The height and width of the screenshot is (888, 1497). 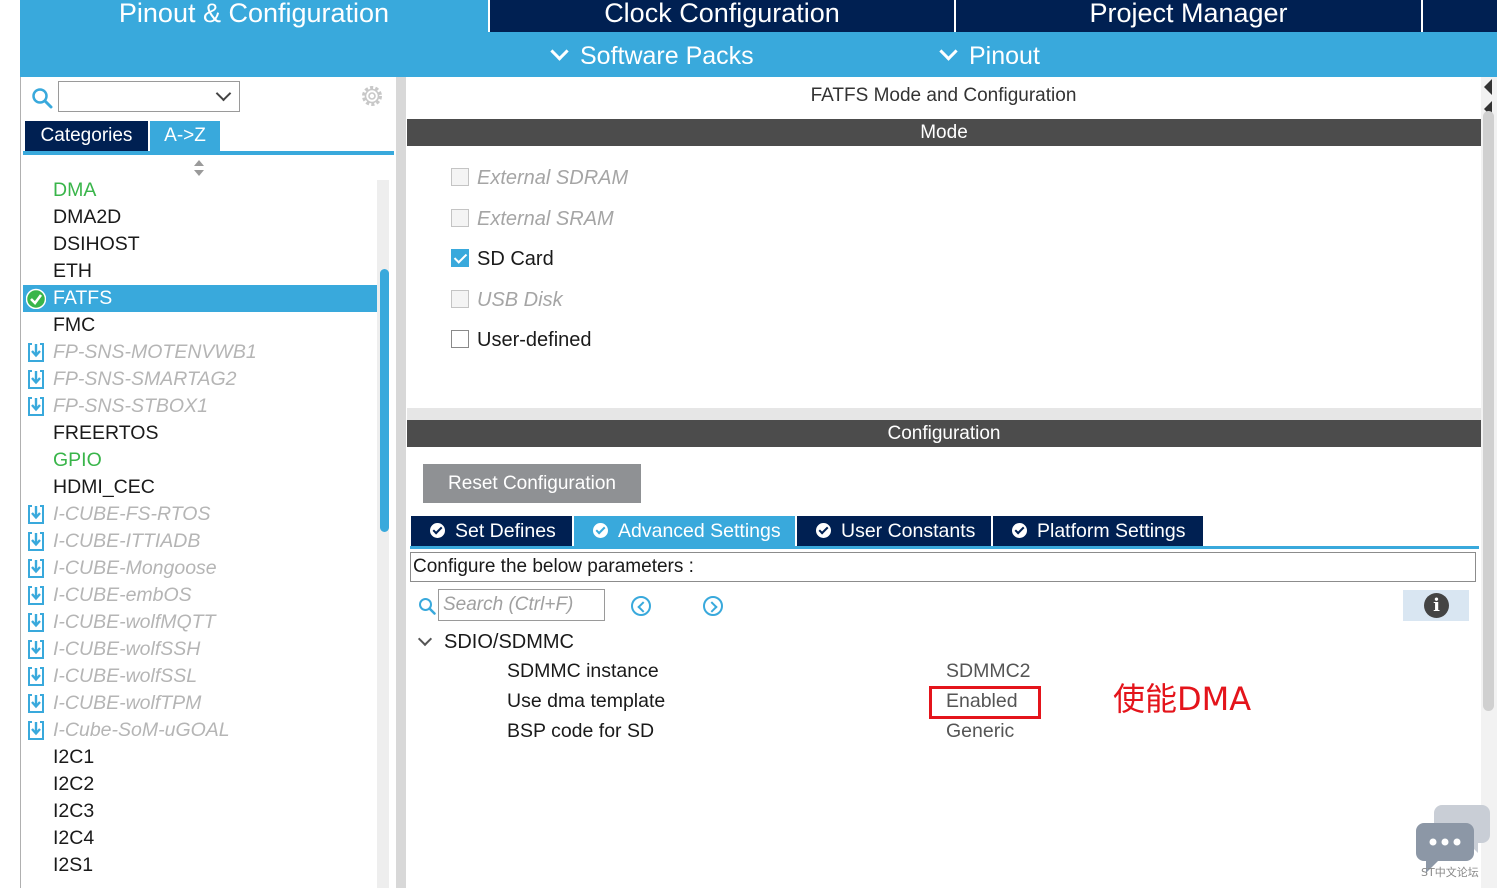 I want to click on list-item-i2s1: I2S1, so click(x=201, y=865).